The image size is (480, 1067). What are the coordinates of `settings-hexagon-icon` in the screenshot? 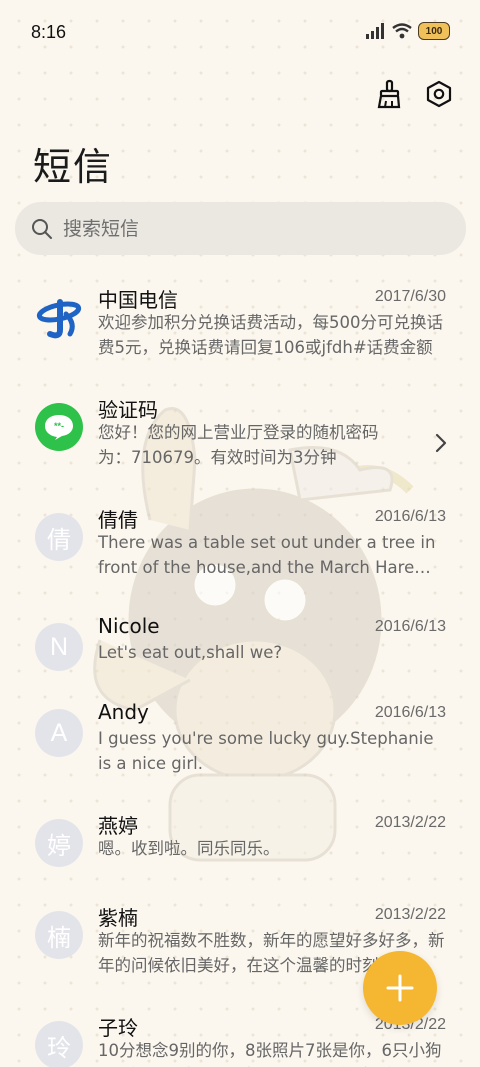 It's located at (439, 94).